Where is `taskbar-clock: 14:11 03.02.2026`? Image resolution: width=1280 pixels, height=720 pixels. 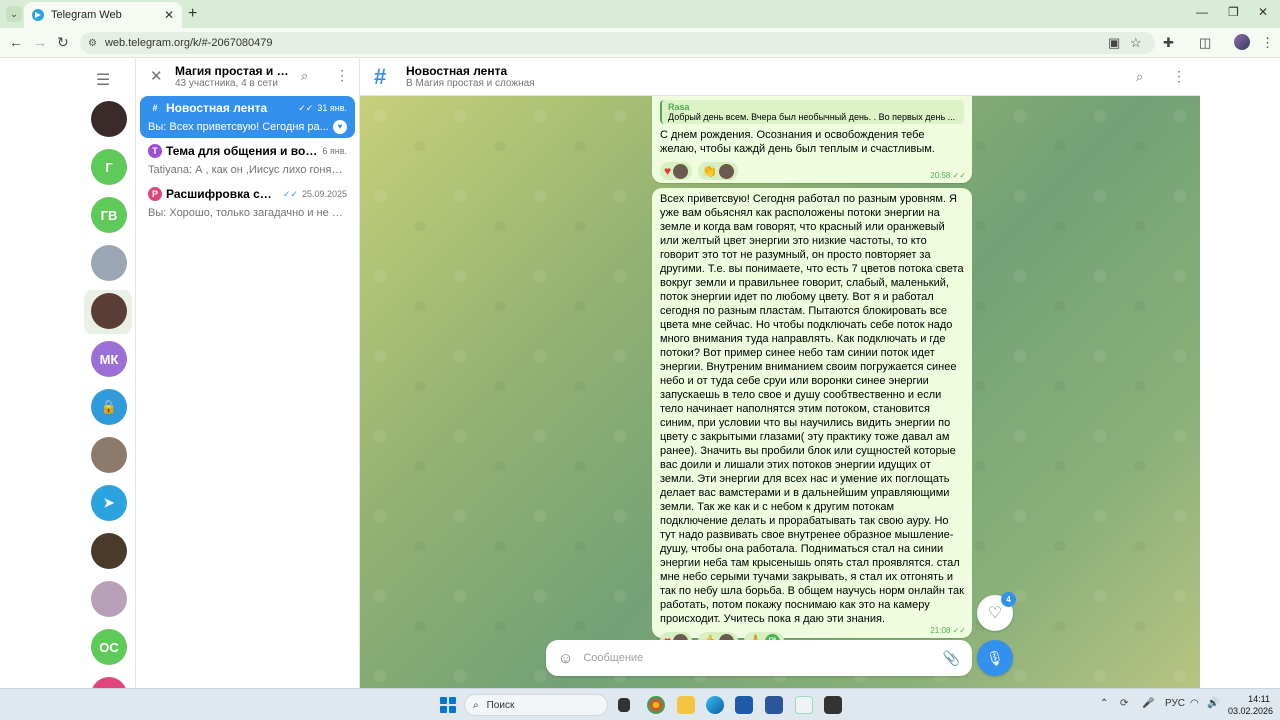
taskbar-clock: 14:11 03.02.2026 is located at coordinates (1250, 705).